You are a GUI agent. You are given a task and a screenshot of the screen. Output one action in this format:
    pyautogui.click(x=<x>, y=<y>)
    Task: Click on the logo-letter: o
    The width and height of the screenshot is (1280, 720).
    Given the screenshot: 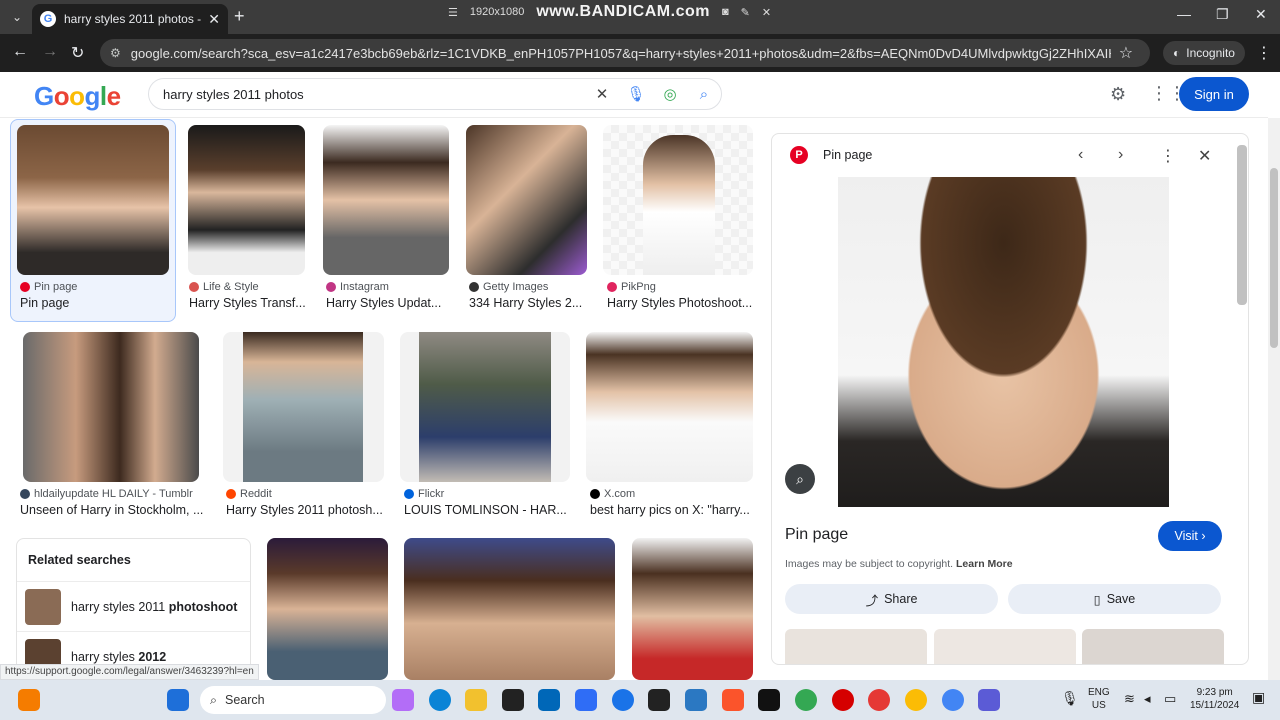 What is the action you would take?
    pyautogui.click(x=77, y=96)
    